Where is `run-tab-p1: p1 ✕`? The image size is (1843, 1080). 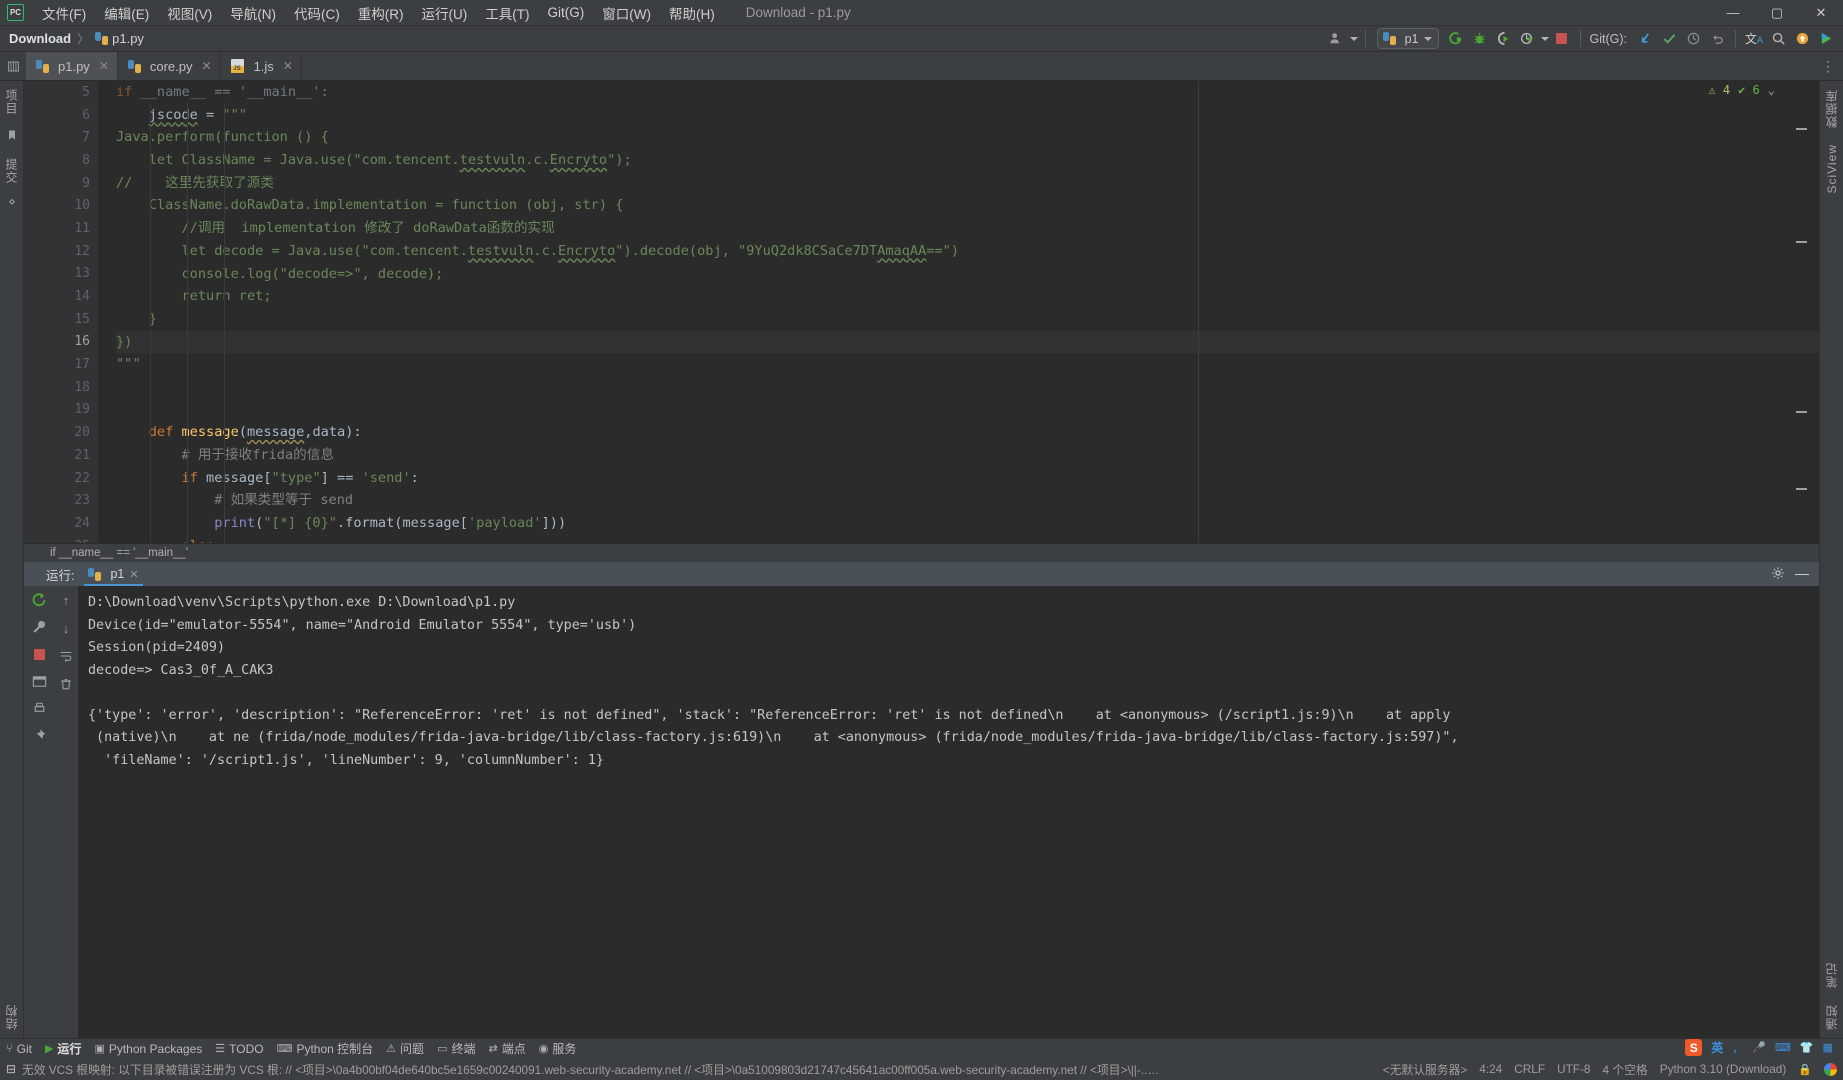
run-tab-p1: p1 ✕ is located at coordinates (113, 574).